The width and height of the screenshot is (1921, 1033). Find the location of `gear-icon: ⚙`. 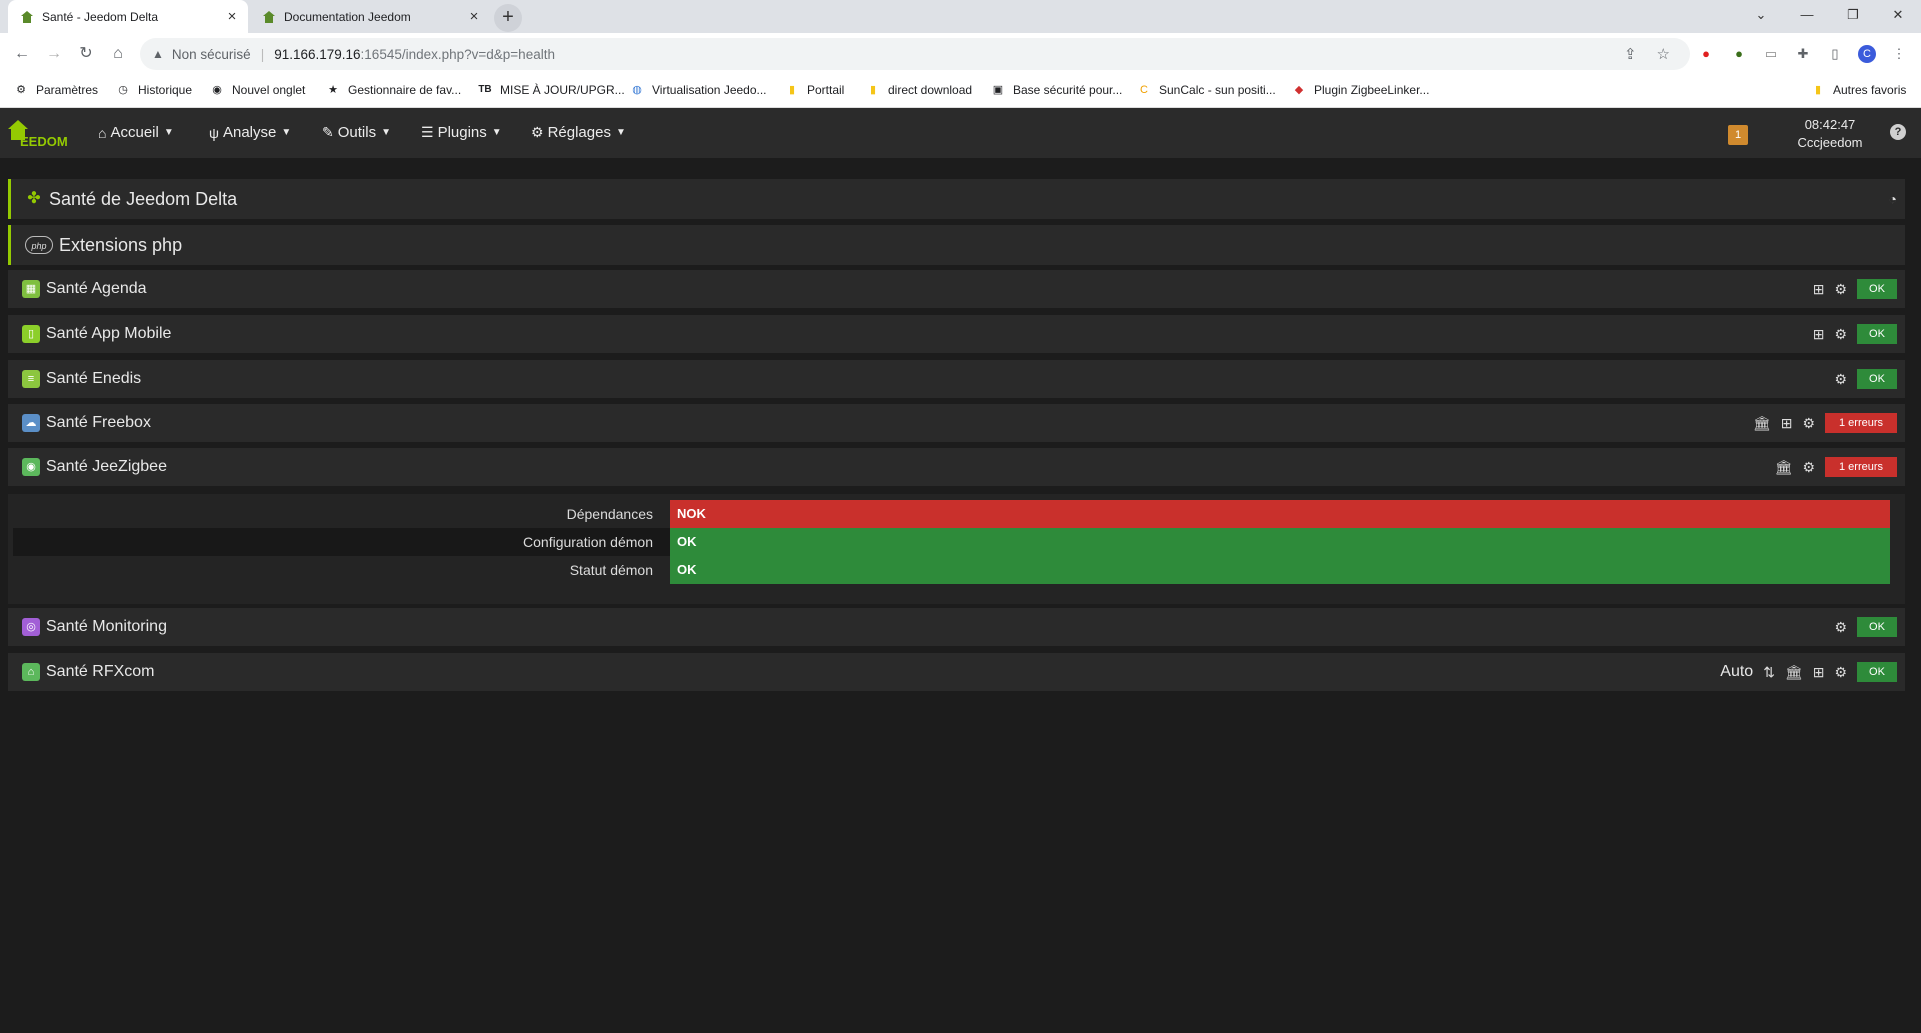

gear-icon: ⚙ is located at coordinates (21, 90).